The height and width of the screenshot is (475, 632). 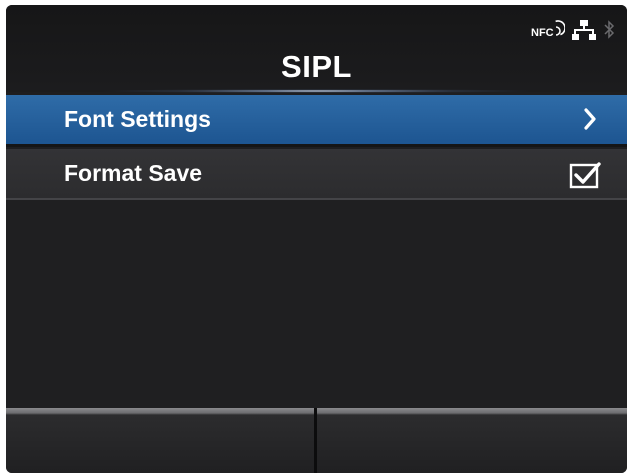 What do you see at coordinates (585, 175) in the screenshot?
I see `checkbox-icon` at bounding box center [585, 175].